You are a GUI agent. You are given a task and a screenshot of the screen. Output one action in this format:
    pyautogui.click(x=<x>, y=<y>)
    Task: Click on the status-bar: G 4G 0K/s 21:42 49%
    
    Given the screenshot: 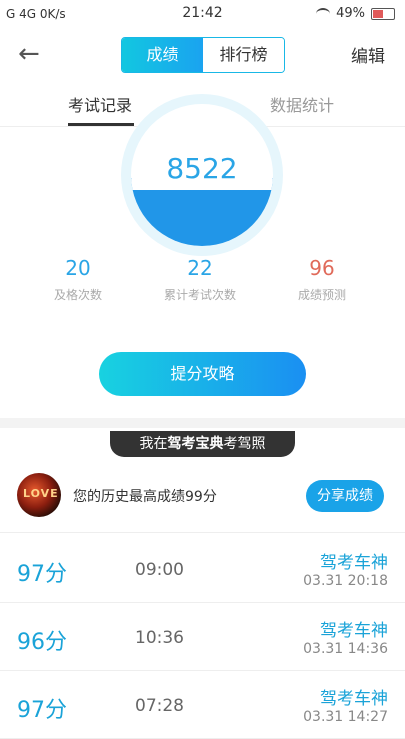 What is the action you would take?
    pyautogui.click(x=202, y=14)
    